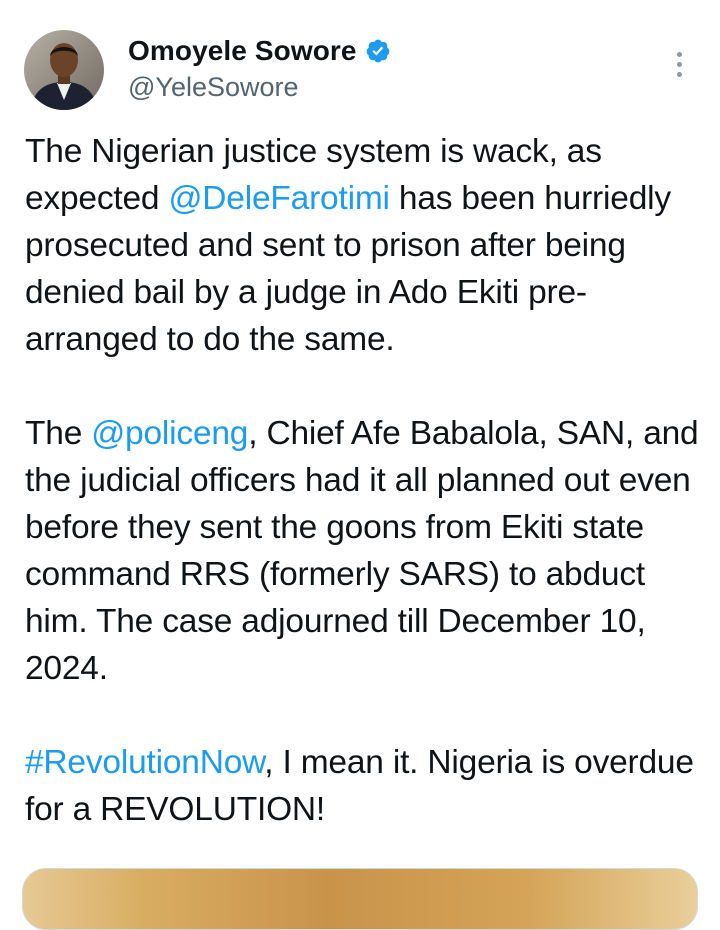 The image size is (720, 930). What do you see at coordinates (278, 198) in the screenshot?
I see `mention-link: @DeleFarotimi` at bounding box center [278, 198].